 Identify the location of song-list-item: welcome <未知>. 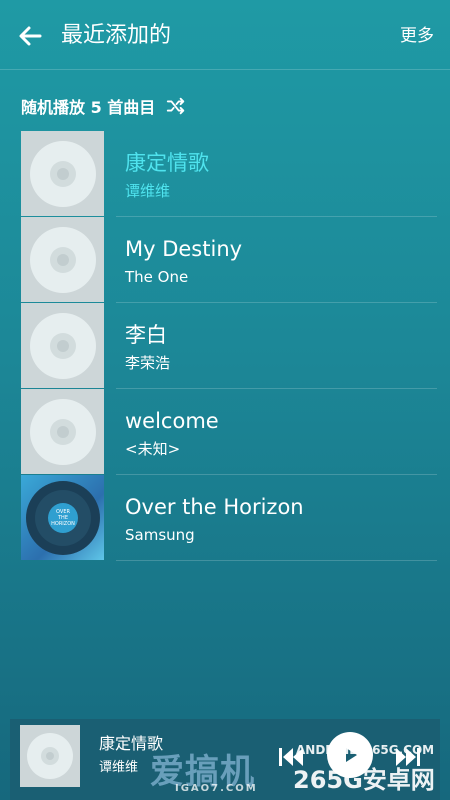
(229, 432).